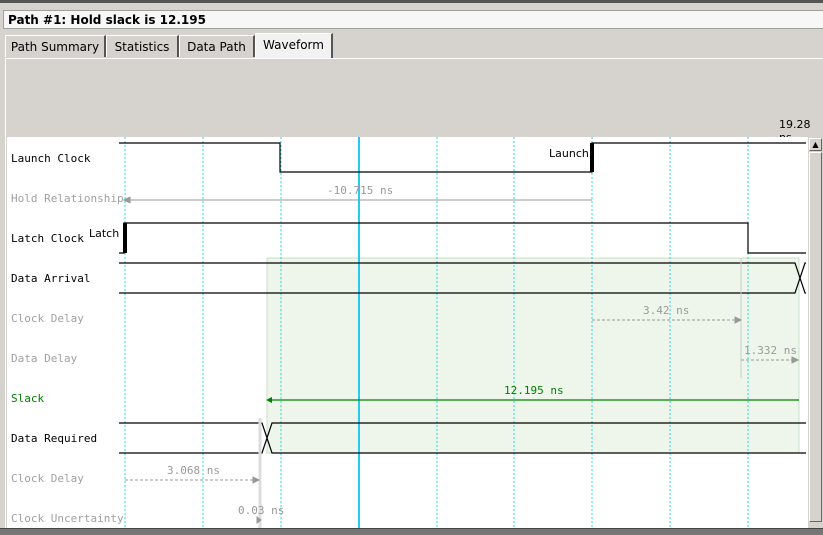 The image size is (823, 535). Describe the element at coordinates (666, 310) in the screenshot. I see `clock-delay-value: 3.42 ns` at that location.